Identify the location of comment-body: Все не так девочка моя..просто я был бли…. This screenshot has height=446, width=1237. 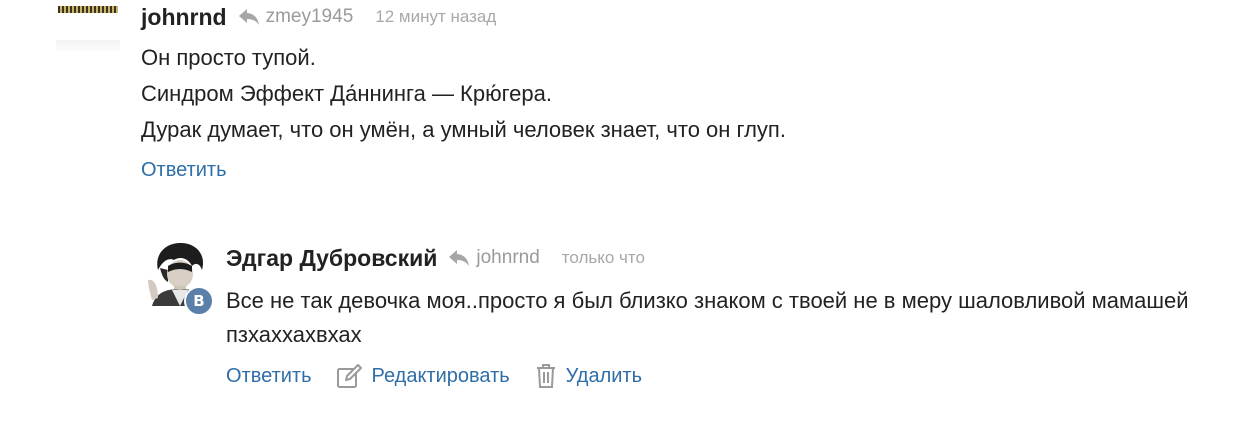
(707, 317).